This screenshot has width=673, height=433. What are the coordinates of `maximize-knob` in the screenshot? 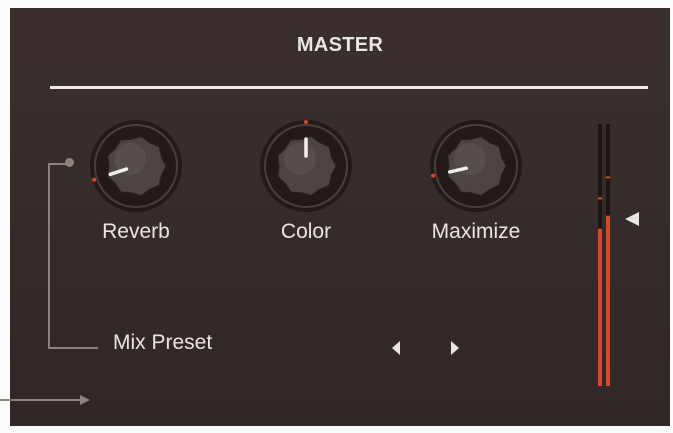 It's located at (476, 166).